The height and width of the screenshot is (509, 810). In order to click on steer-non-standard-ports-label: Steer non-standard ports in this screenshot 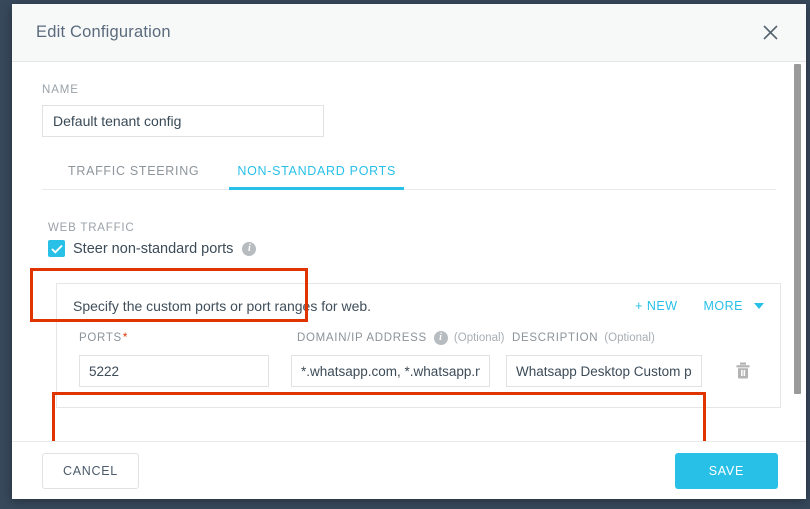, I will do `click(153, 248)`.